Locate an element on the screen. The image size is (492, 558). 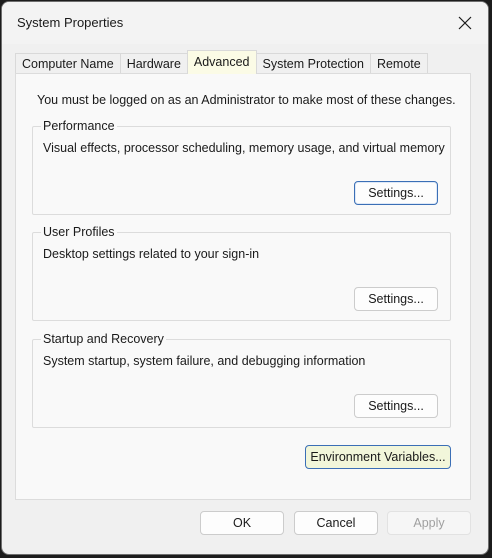
tab-advanced: Advanced is located at coordinates (221, 62).